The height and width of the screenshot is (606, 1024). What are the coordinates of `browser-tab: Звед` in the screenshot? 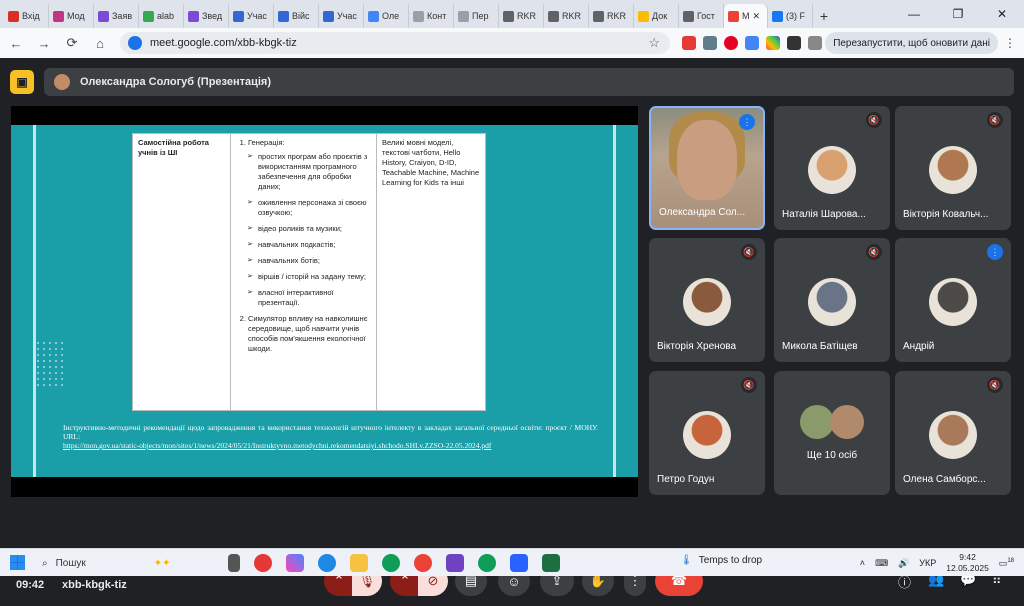 It's located at (206, 16).